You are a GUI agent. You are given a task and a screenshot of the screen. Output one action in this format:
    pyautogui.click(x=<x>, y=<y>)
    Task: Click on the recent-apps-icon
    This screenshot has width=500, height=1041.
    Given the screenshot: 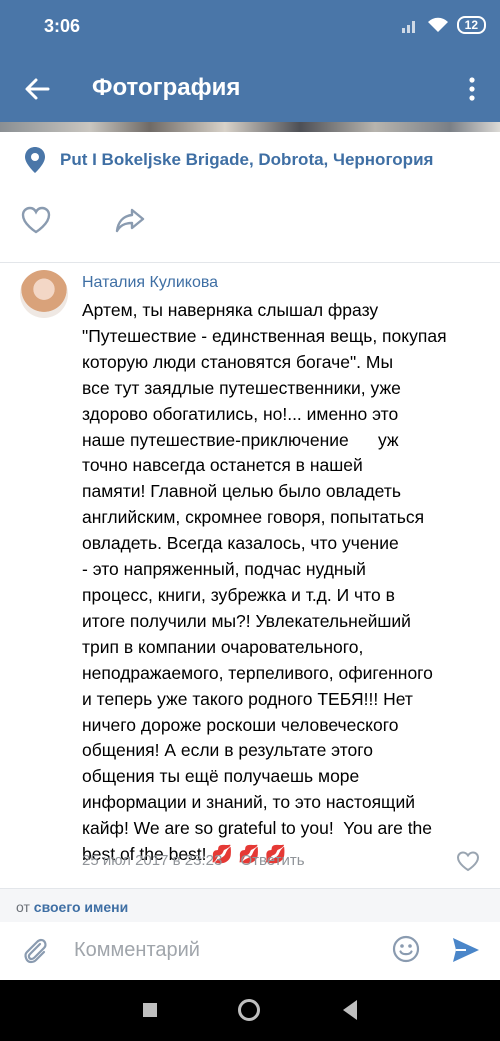 What is the action you would take?
    pyautogui.click(x=150, y=1010)
    